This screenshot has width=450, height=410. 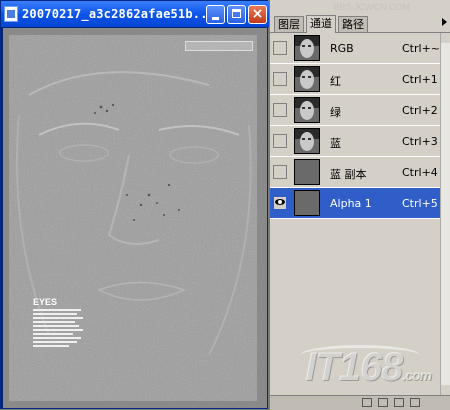 I want to click on image-header-badge, so click(x=219, y=46).